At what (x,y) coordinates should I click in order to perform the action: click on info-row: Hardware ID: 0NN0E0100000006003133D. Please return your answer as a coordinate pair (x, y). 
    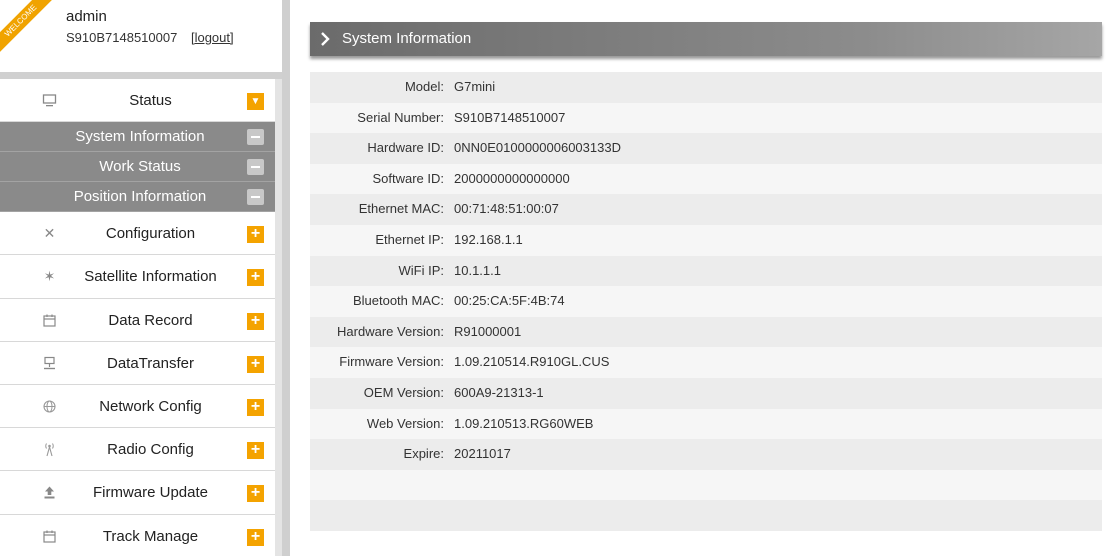
    Looking at the image, I should click on (706, 148).